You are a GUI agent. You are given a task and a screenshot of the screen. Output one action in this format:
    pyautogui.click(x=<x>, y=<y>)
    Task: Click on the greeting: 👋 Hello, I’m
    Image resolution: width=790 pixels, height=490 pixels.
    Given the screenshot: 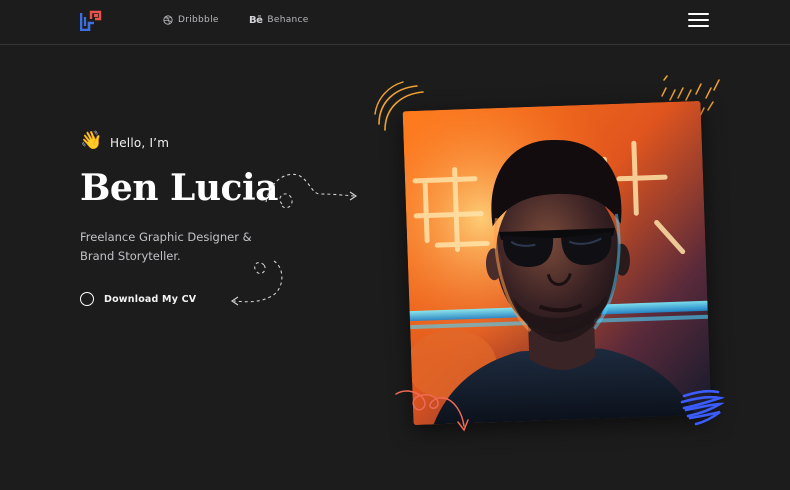 What is the action you would take?
    pyautogui.click(x=124, y=141)
    